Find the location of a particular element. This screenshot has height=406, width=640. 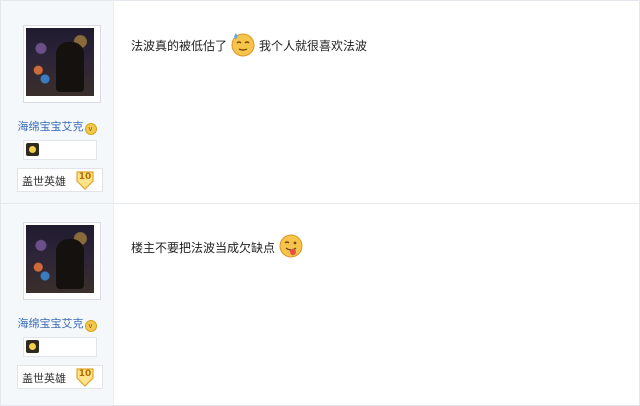

post-text-part1: 楼主不要把法波当成欠缺点 is located at coordinates (203, 248).